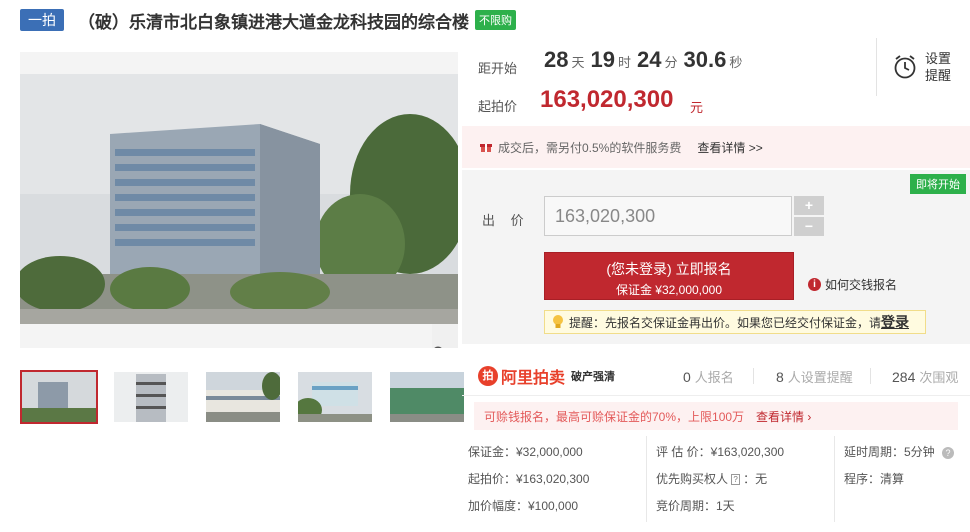 The width and height of the screenshot is (970, 532). Describe the element at coordinates (593, 377) in the screenshot. I see `platform-subtitle: 破产强清` at that location.